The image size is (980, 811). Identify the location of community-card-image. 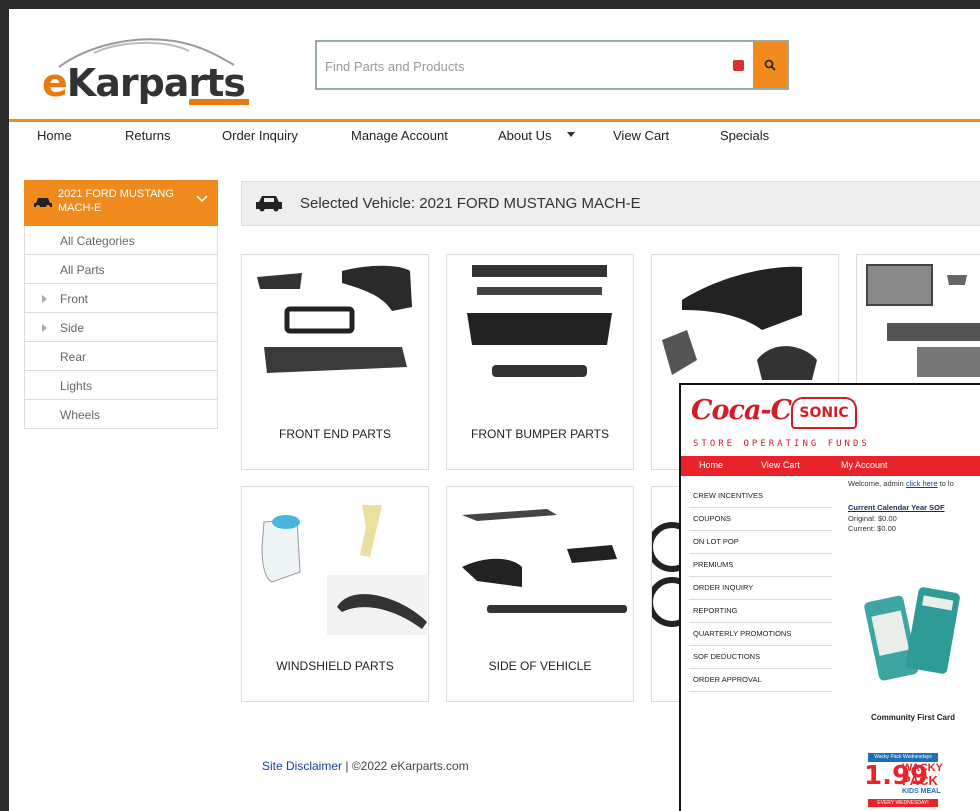
(916, 636).